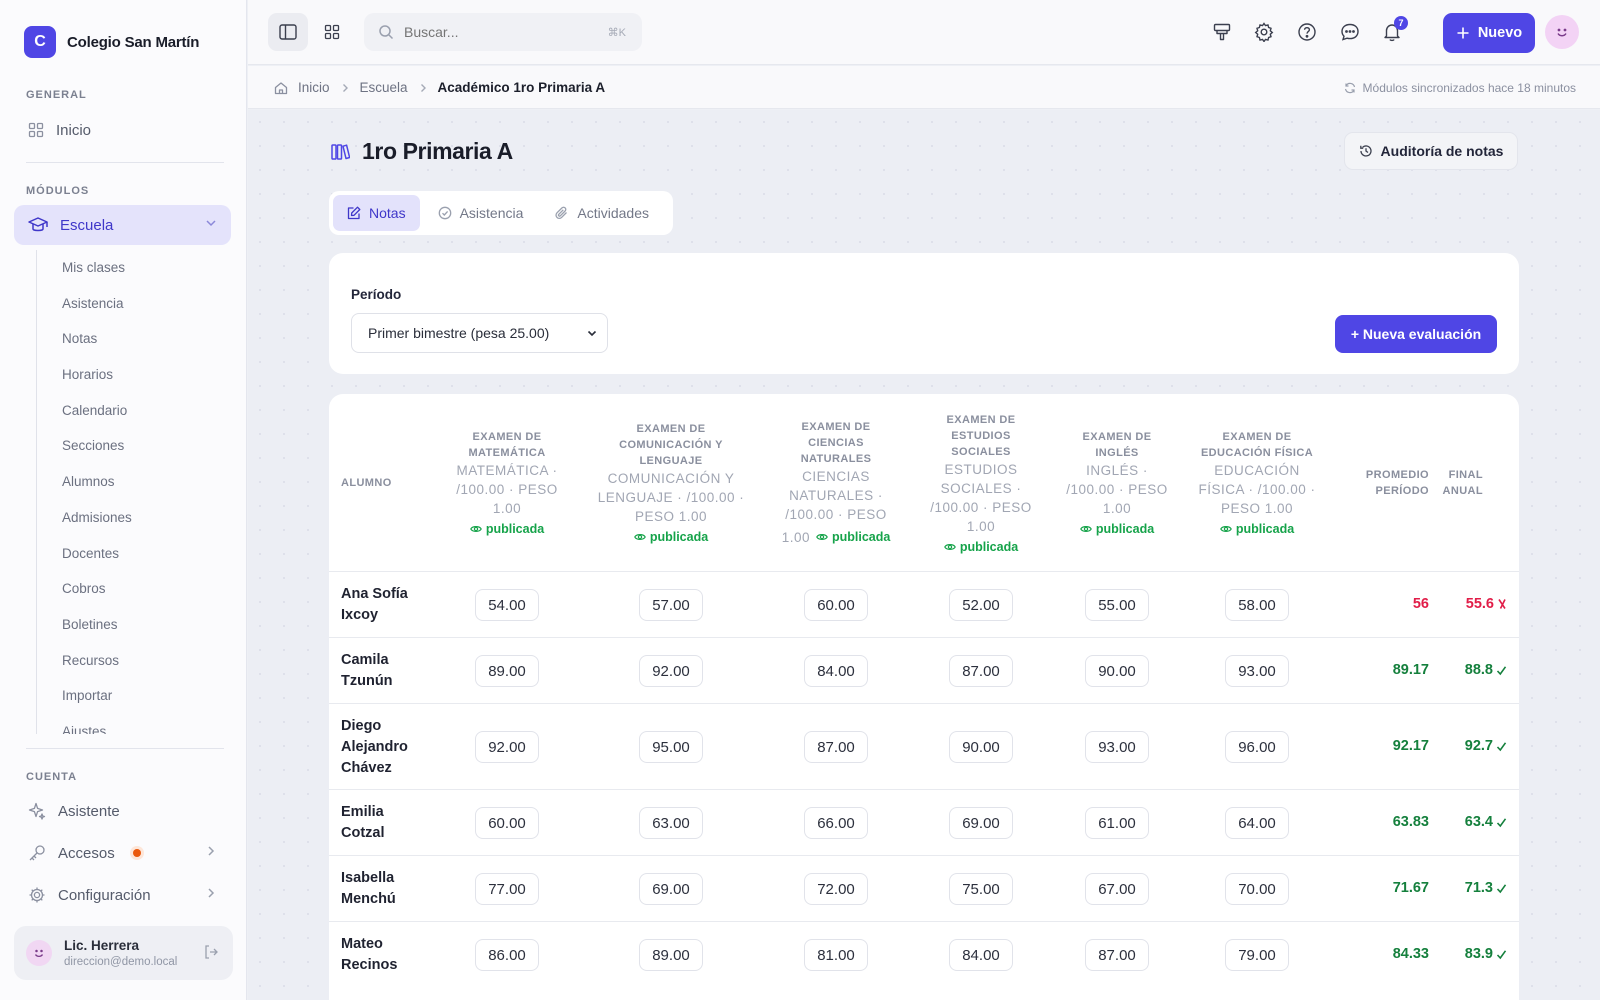  Describe the element at coordinates (836, 889) in the screenshot. I see `grade-input: 72.00` at that location.